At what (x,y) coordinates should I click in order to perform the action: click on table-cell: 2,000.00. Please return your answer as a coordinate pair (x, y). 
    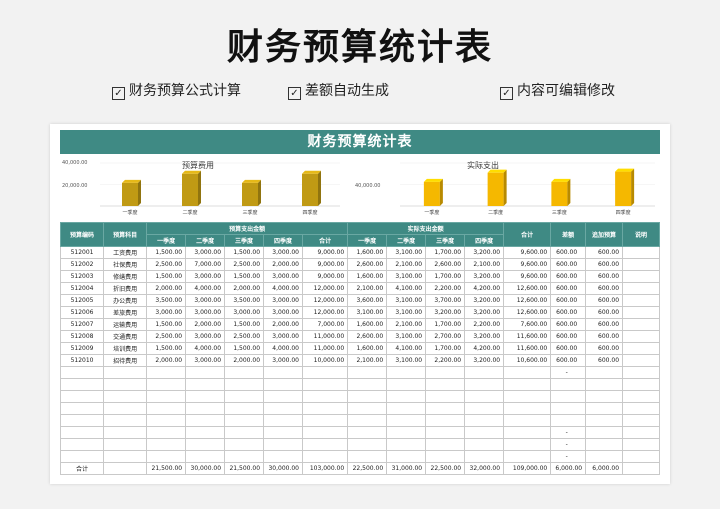
    Looking at the image, I should click on (166, 360).